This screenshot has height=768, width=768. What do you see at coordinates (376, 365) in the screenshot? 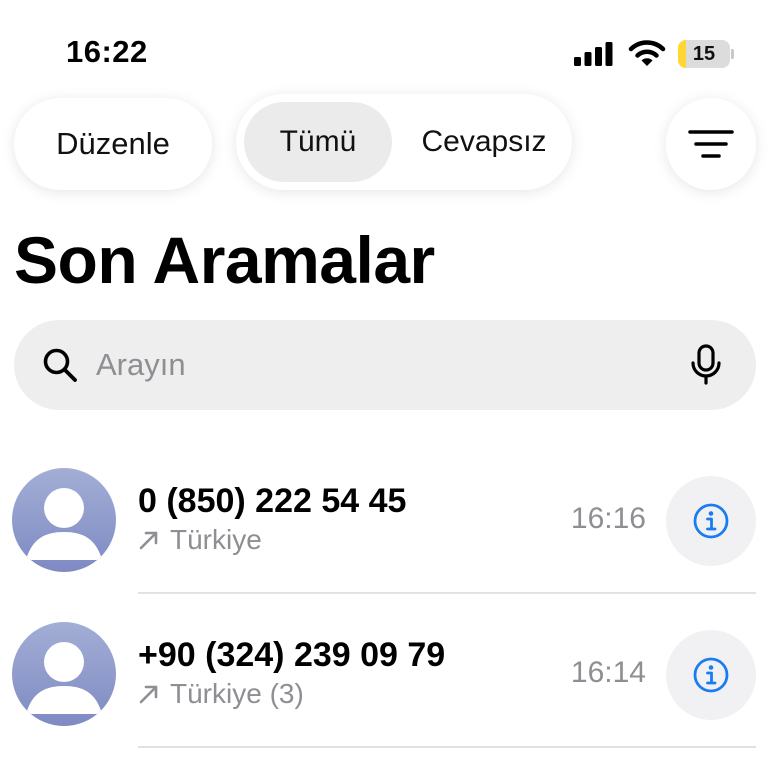
I see `search-input` at bounding box center [376, 365].